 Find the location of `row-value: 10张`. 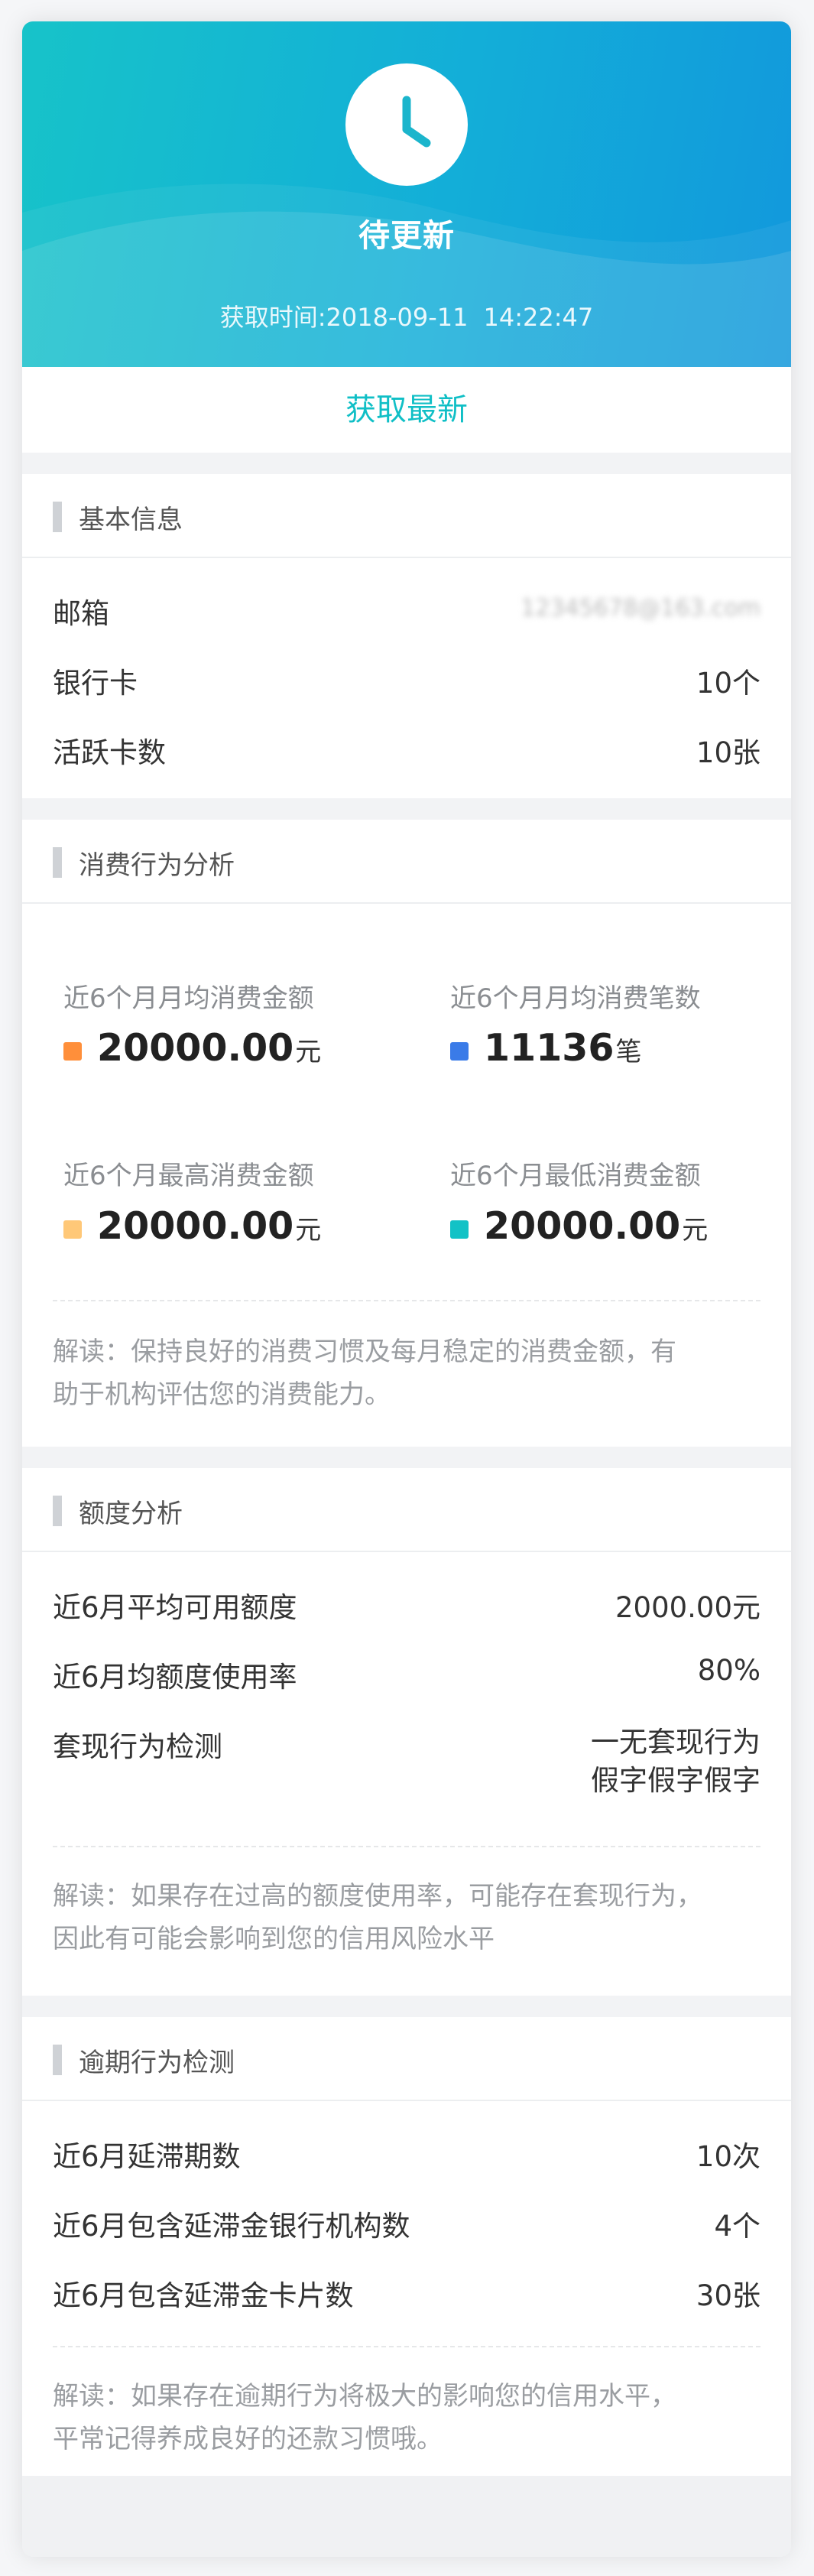

row-value: 10张 is located at coordinates (728, 753).